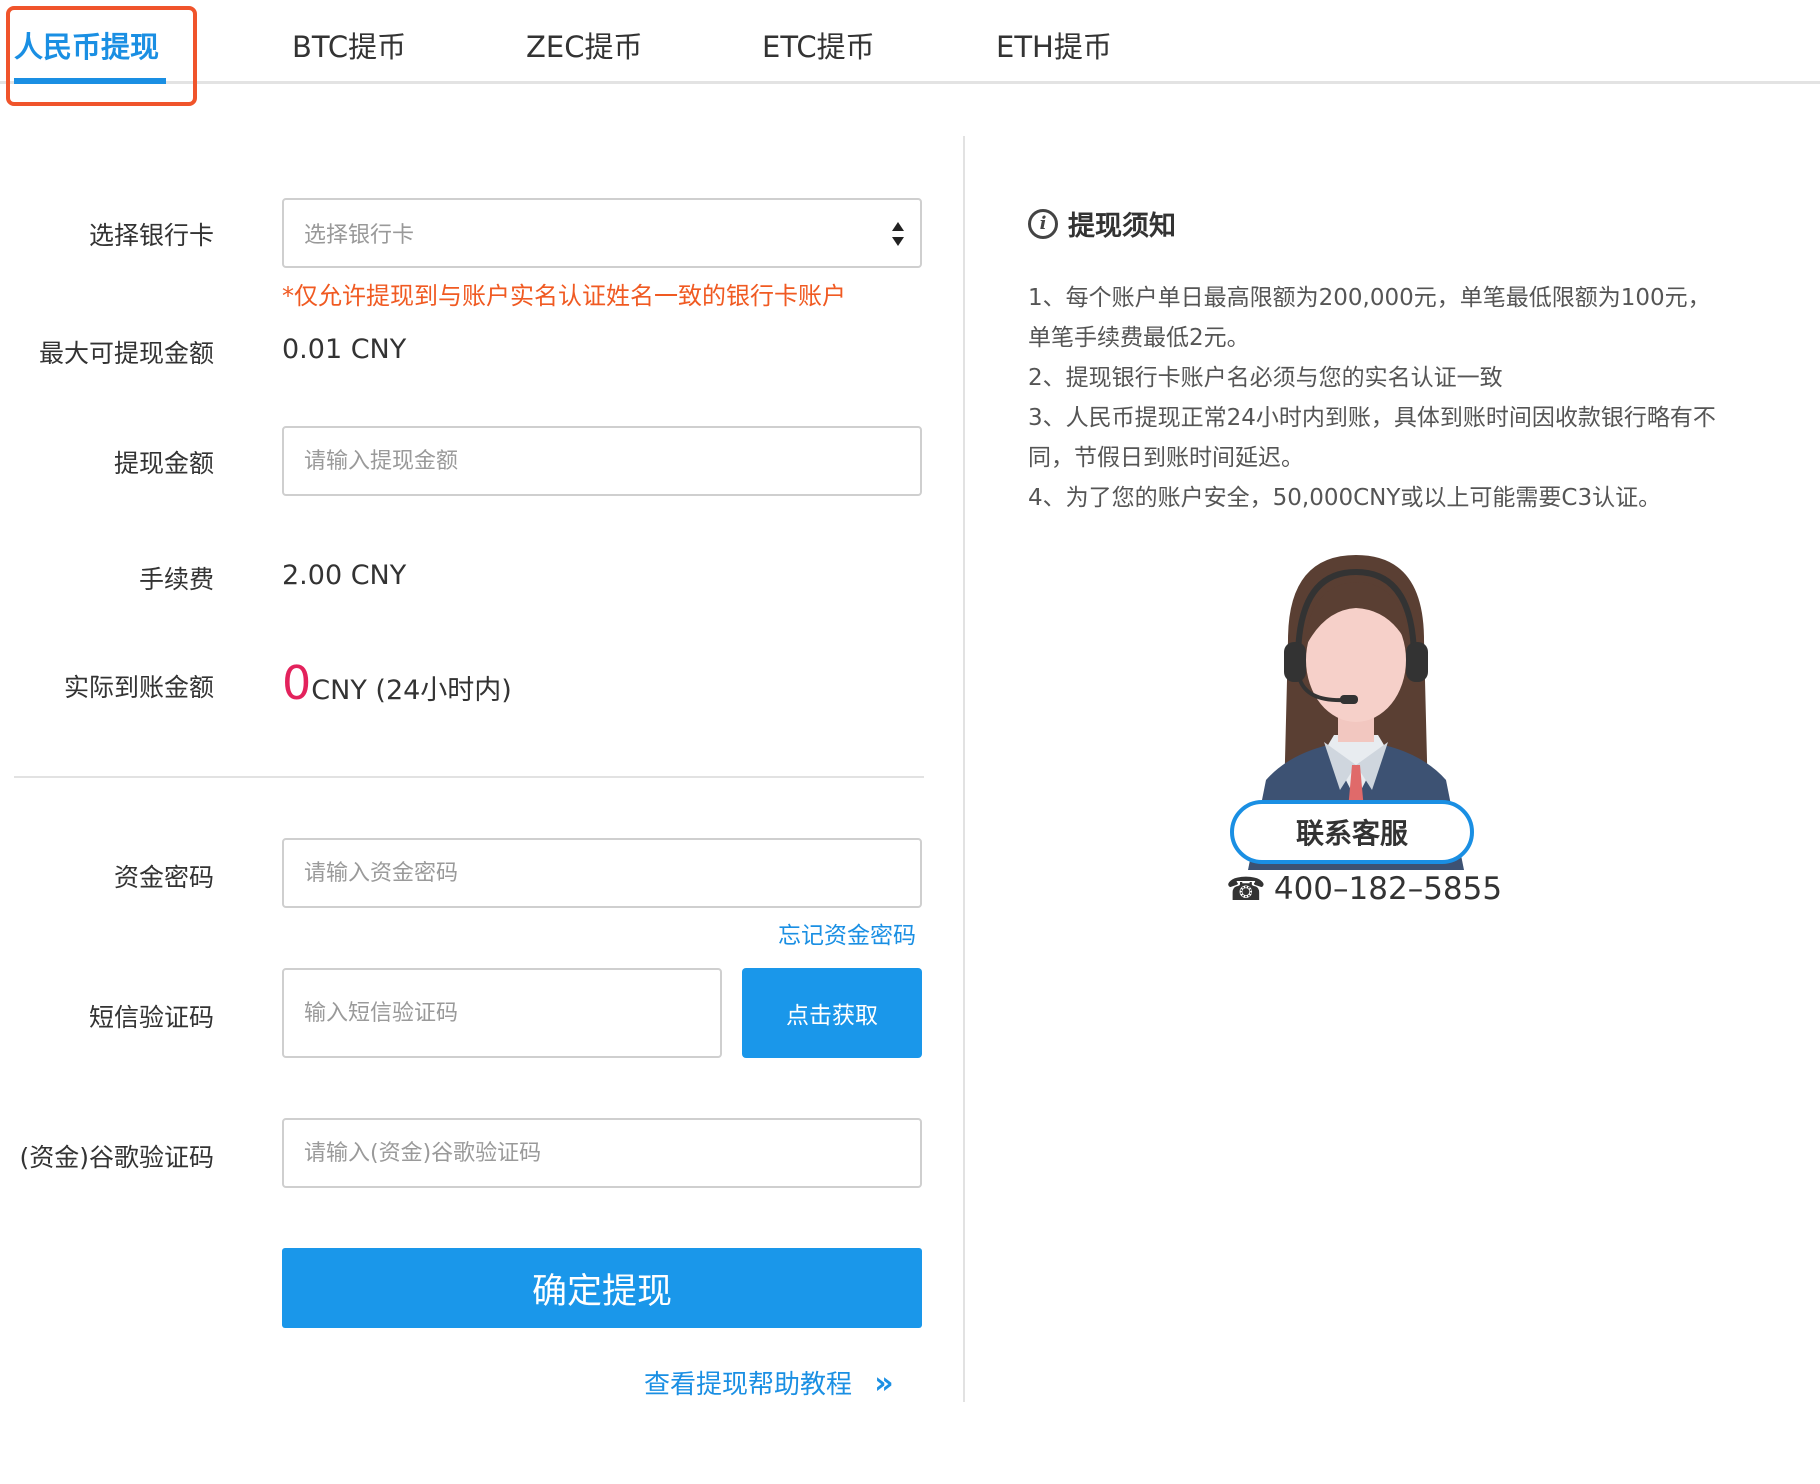  I want to click on withdraw-help-link: 查看提现帮助教程 », so click(769, 1382).